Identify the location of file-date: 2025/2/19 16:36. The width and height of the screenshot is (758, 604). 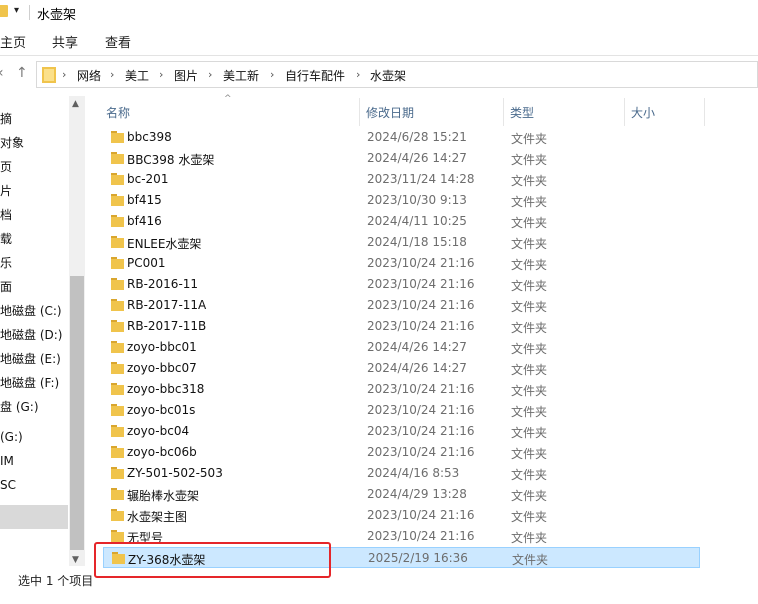
(418, 558).